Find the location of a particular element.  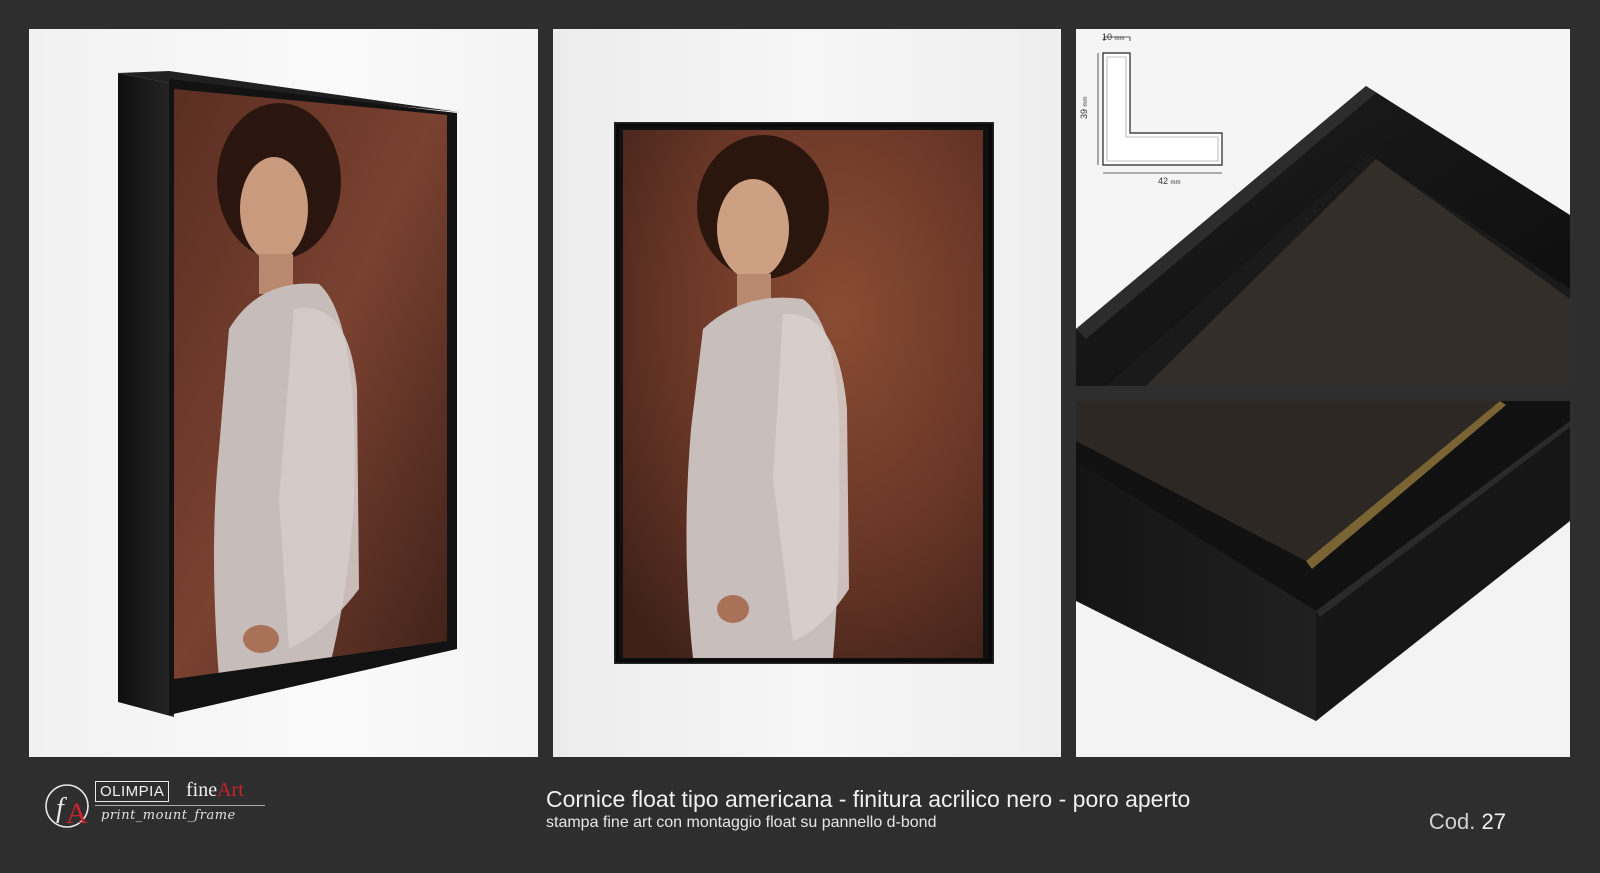

profile-base-width: 42 mm is located at coordinates (1169, 181).